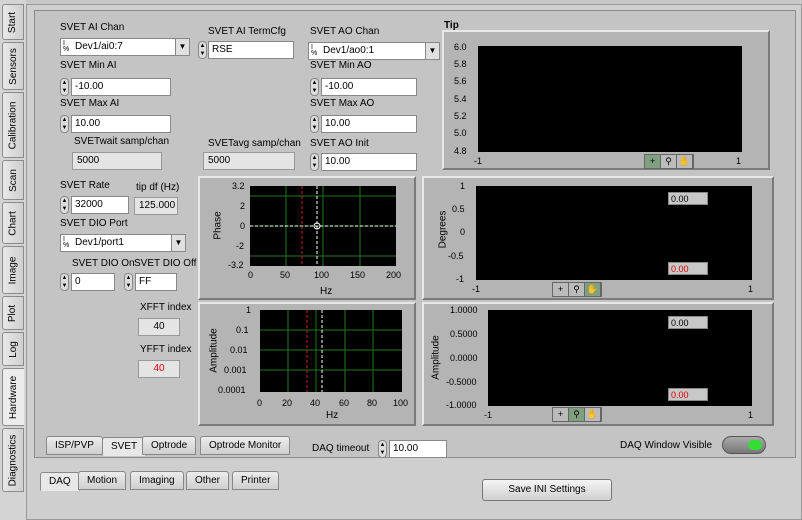  What do you see at coordinates (117, 161) in the screenshot?
I see `wait-samp-value: 5000` at bounding box center [117, 161].